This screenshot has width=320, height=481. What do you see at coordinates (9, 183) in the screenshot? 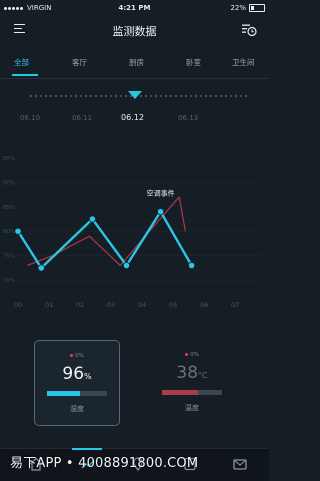
I see `y-tick-label: 90%` at bounding box center [9, 183].